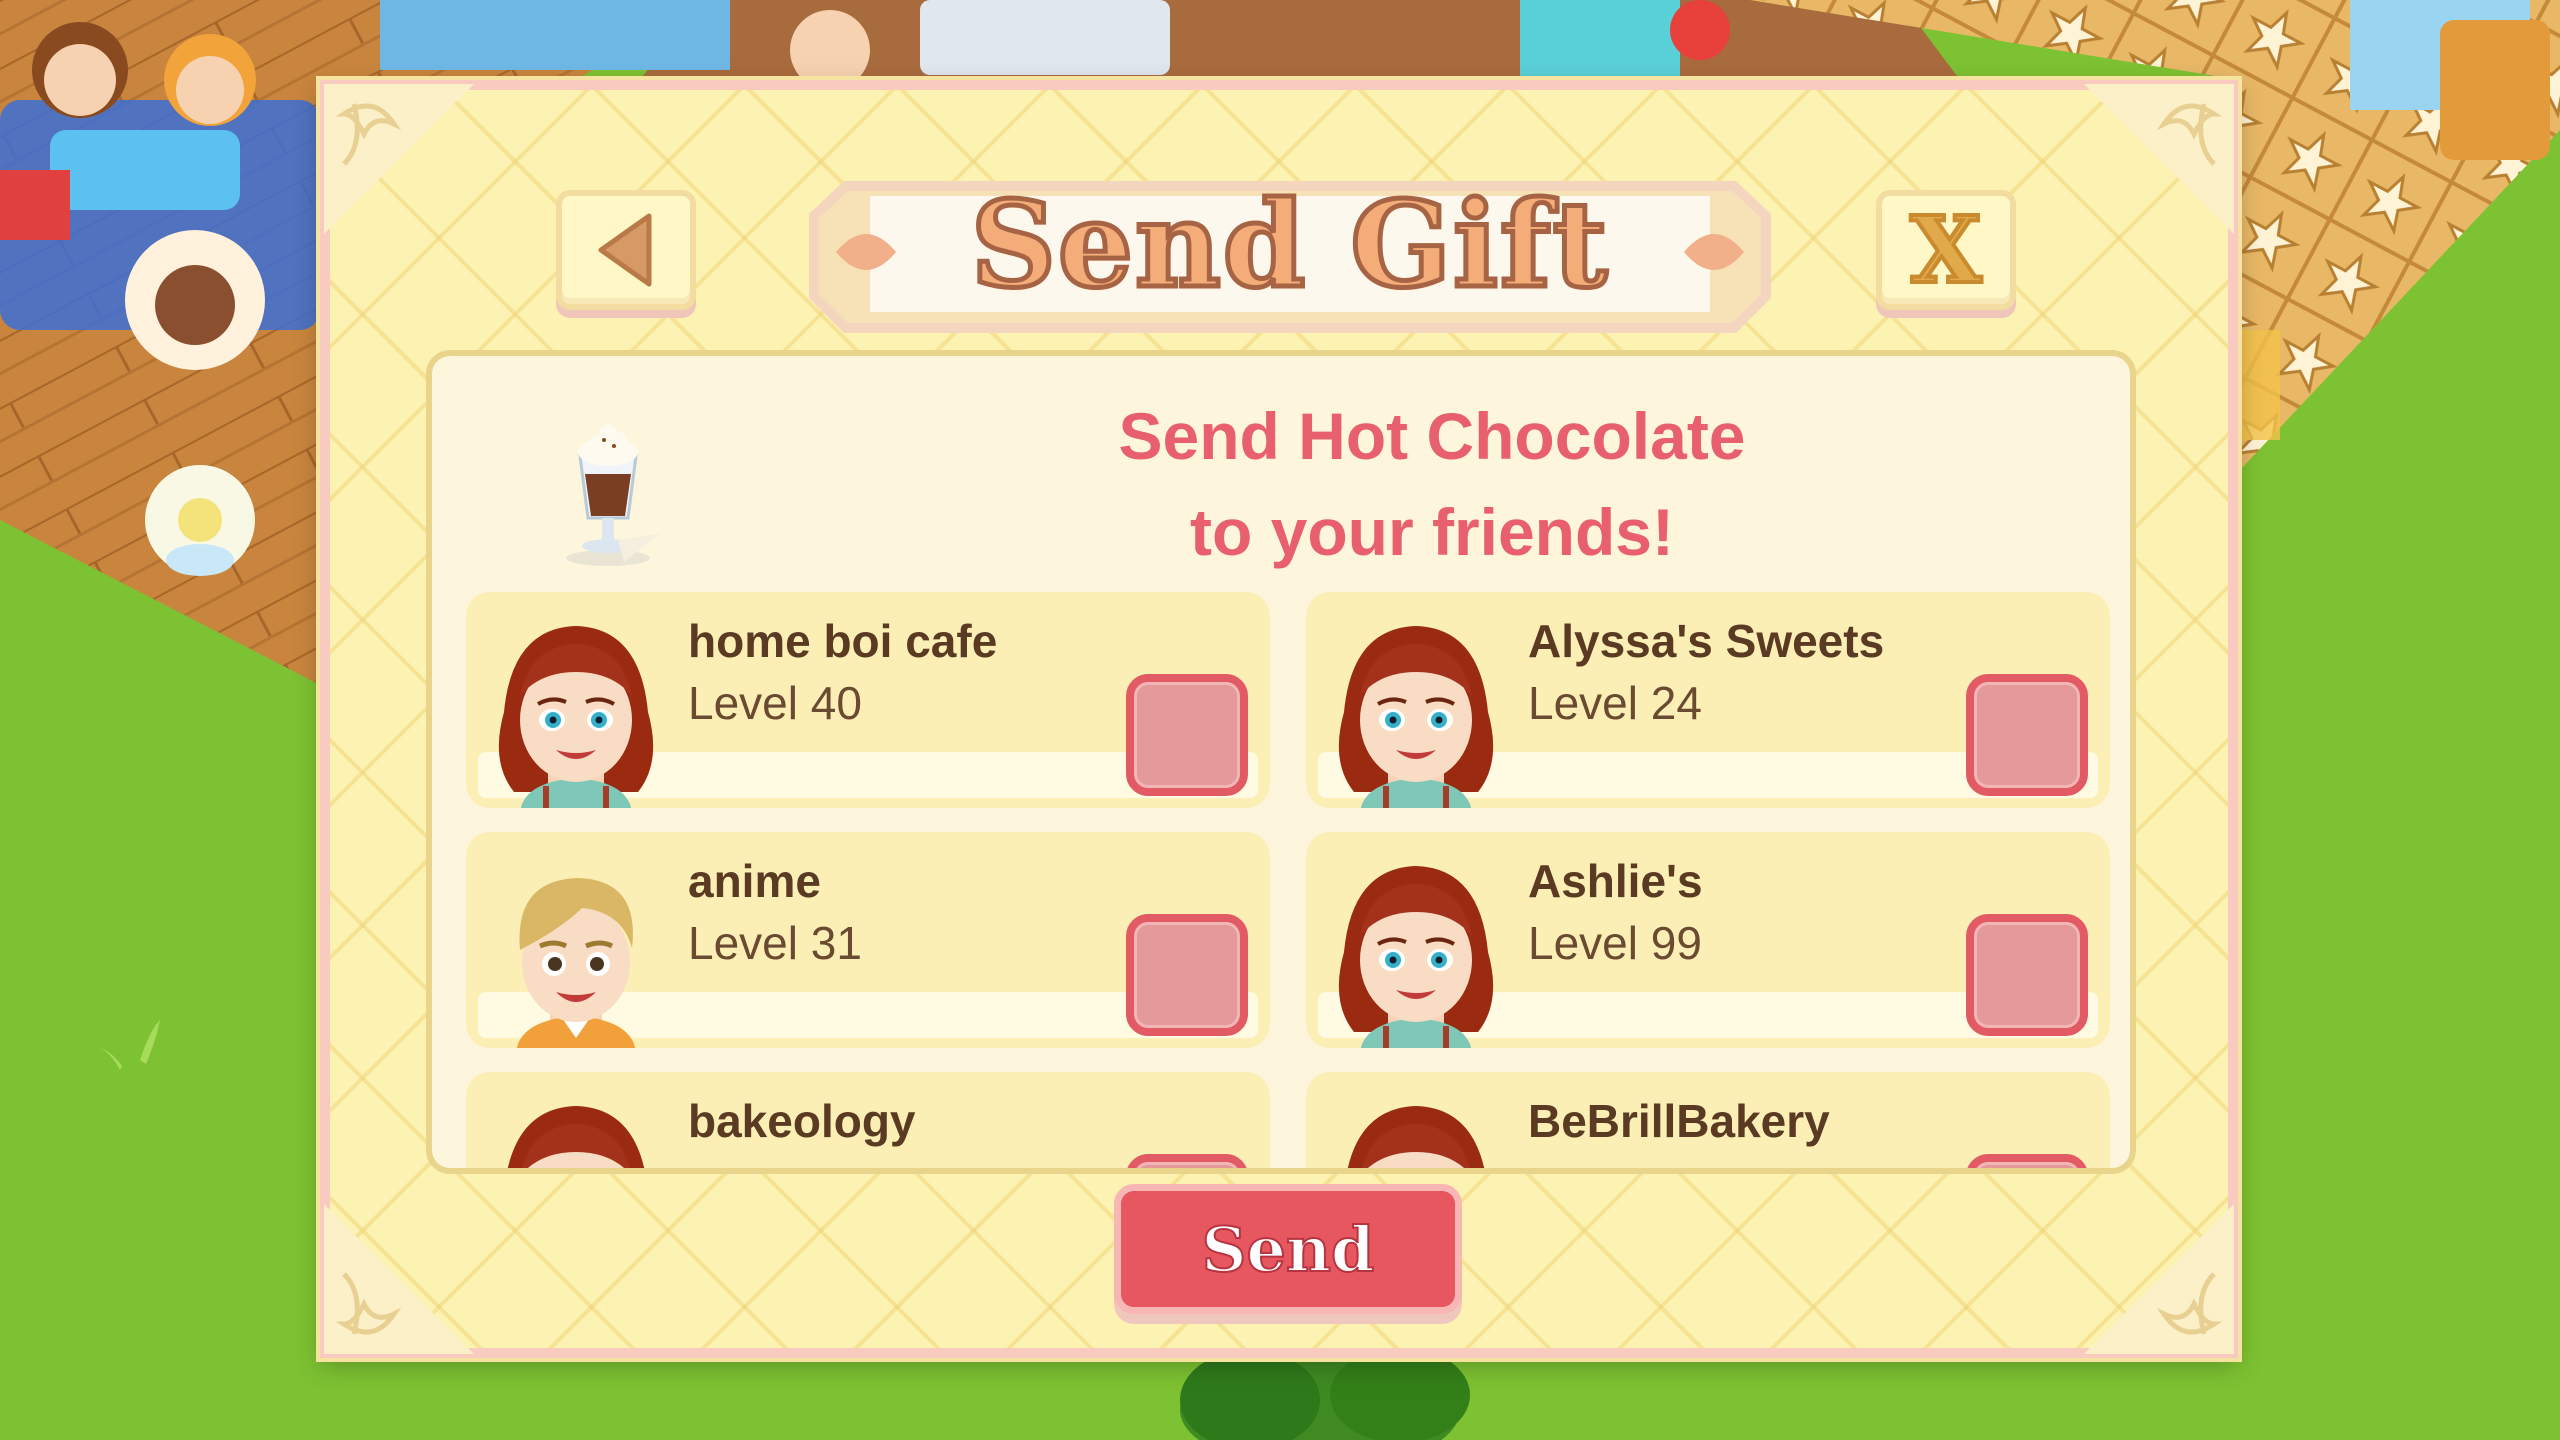 The width and height of the screenshot is (2560, 1440). What do you see at coordinates (1615, 943) in the screenshot?
I see `friend-level: Level 99` at bounding box center [1615, 943].